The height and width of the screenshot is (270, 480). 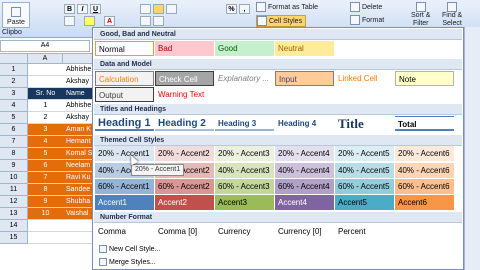 I want to click on cell-style-swatch: Note, so click(x=424, y=78).